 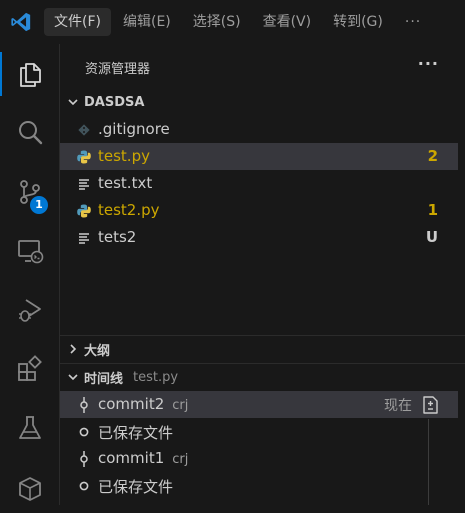 I want to click on menu-more-button: ···, so click(x=413, y=22).